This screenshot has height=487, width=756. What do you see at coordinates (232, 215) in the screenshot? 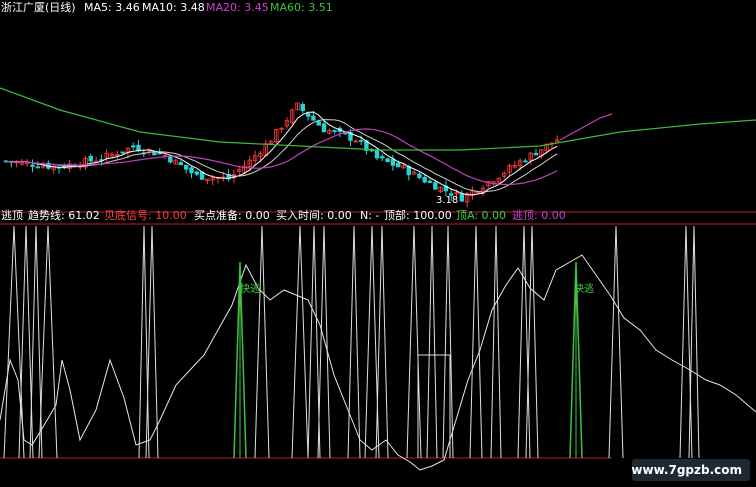
I see `indicator-item-3: 买点准备: 0.00` at bounding box center [232, 215].